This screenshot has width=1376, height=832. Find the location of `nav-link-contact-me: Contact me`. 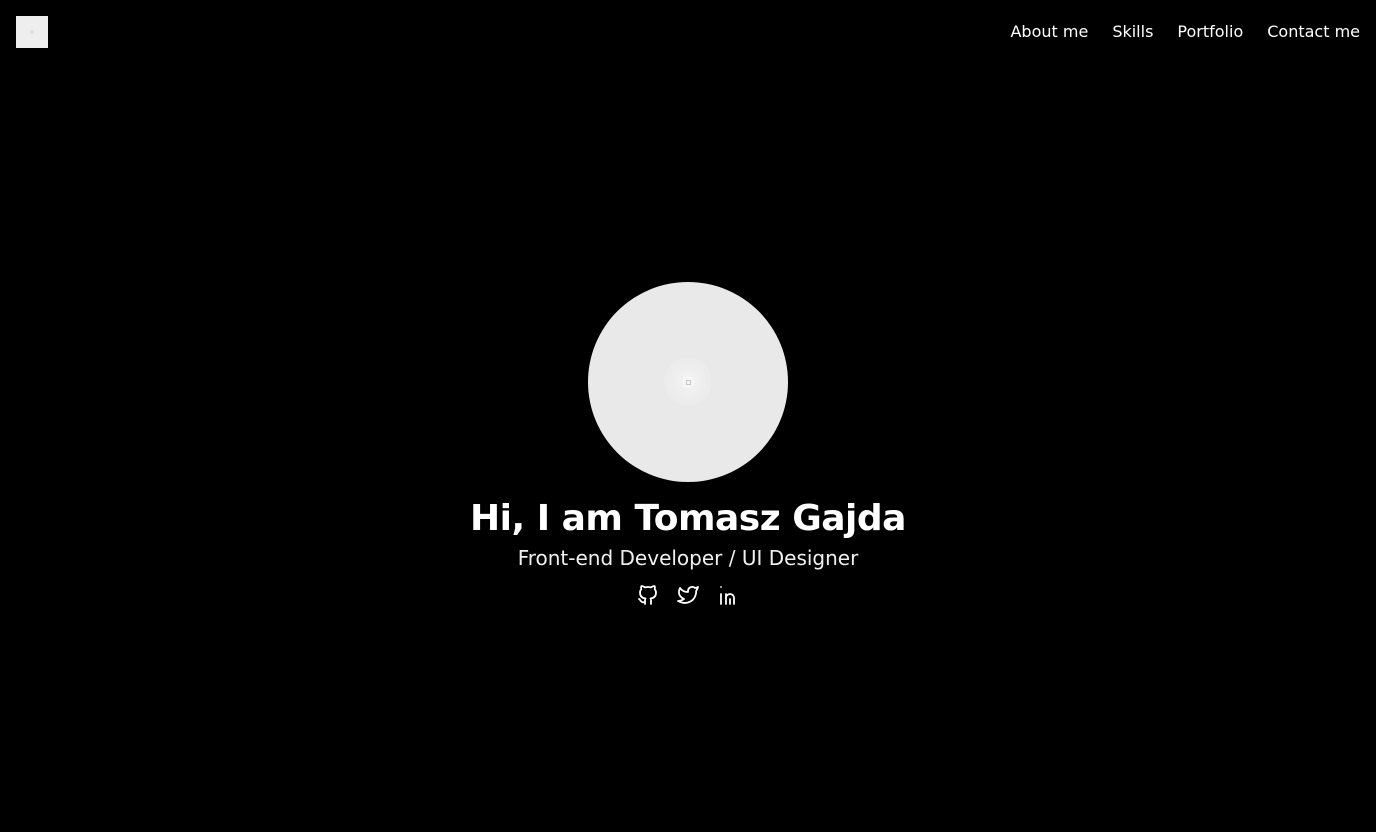

nav-link-contact-me: Contact me is located at coordinates (1313, 32).